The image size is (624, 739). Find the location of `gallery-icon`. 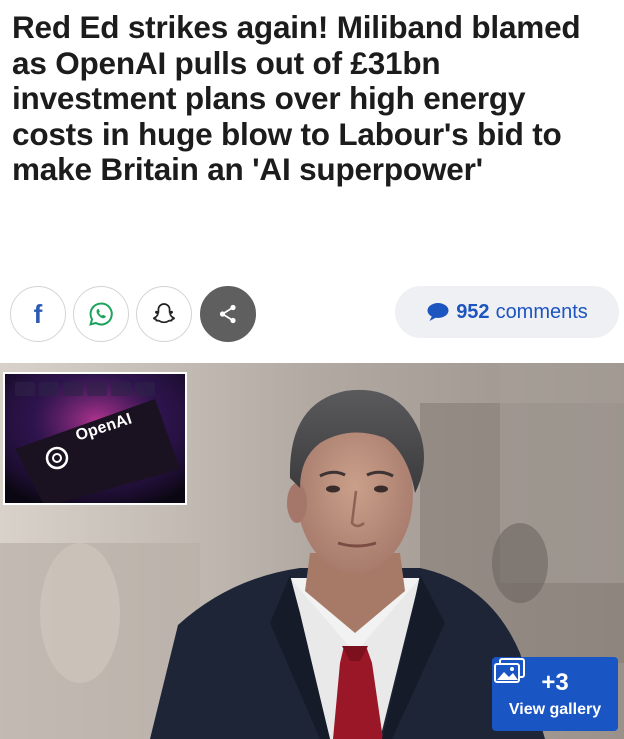

gallery-icon is located at coordinates (509, 670).